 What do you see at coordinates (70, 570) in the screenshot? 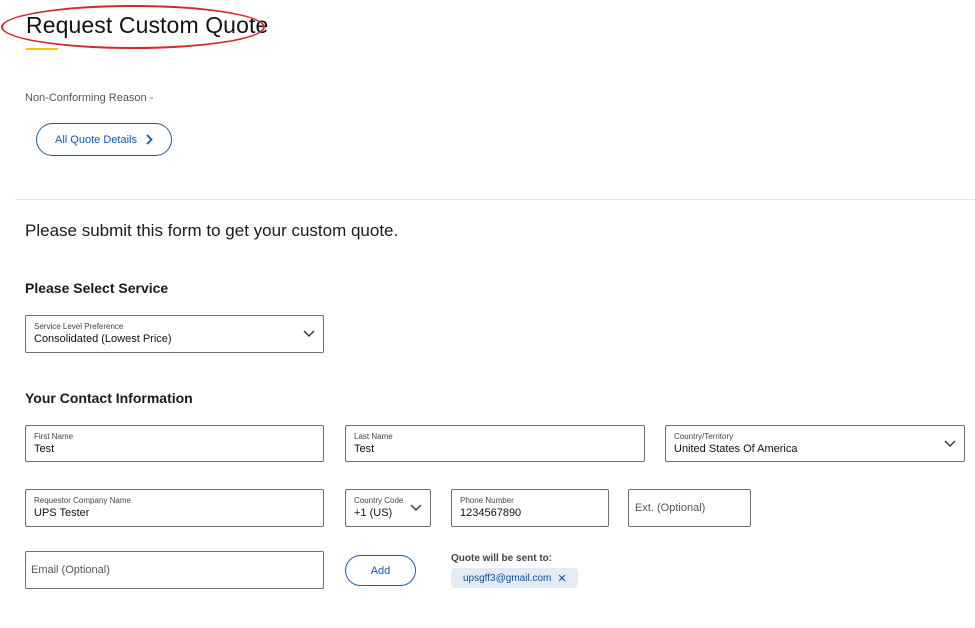
I see `email-placeholder: Email (Optional)` at bounding box center [70, 570].